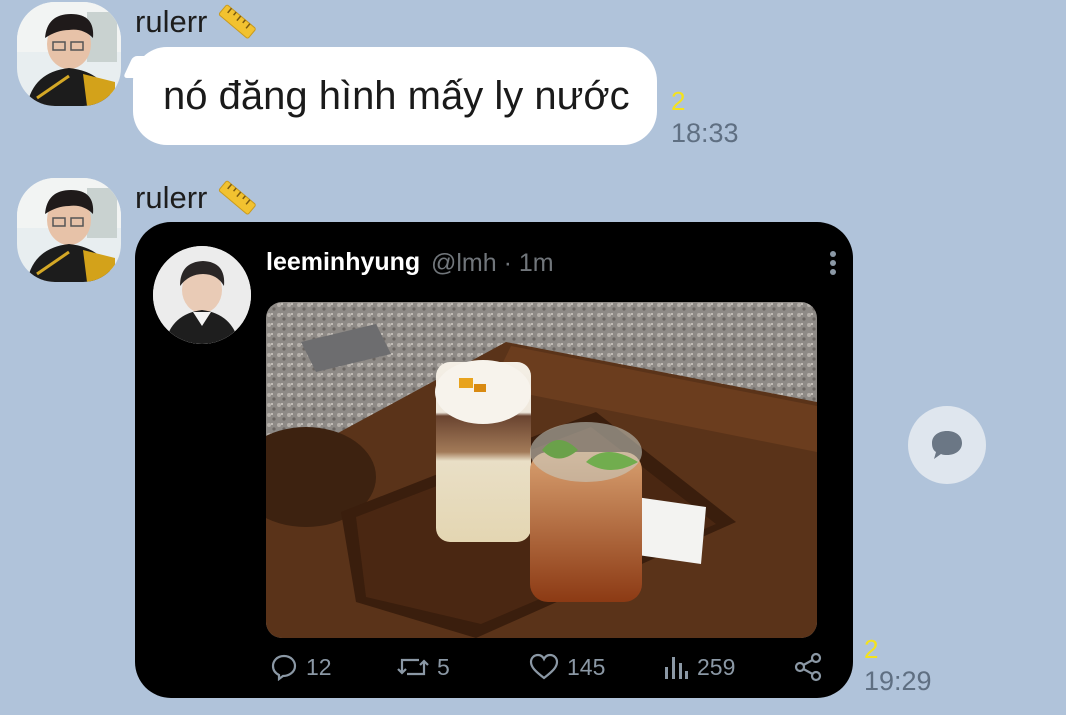  What do you see at coordinates (705, 133) in the screenshot?
I see `message-time: 18:33` at bounding box center [705, 133].